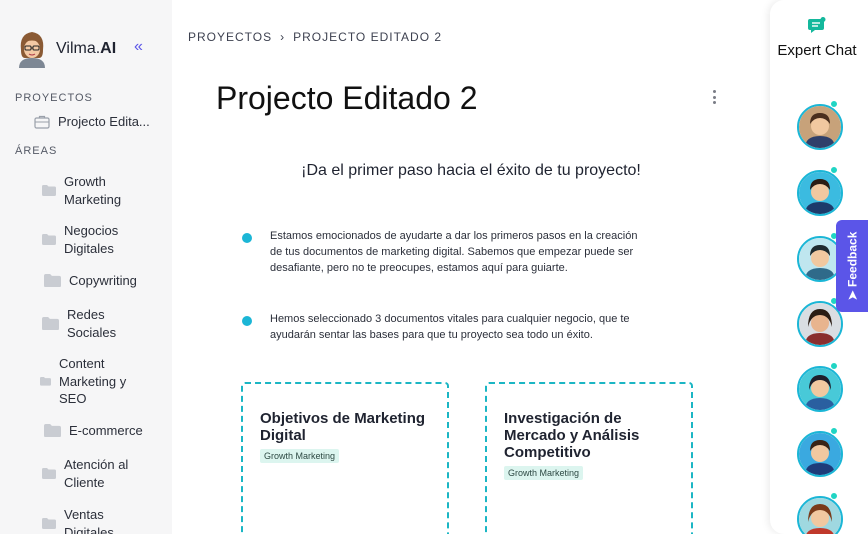 This screenshot has width=868, height=534. Describe the element at coordinates (283, 37) in the screenshot. I see `chevron-right-icon: ›` at that location.